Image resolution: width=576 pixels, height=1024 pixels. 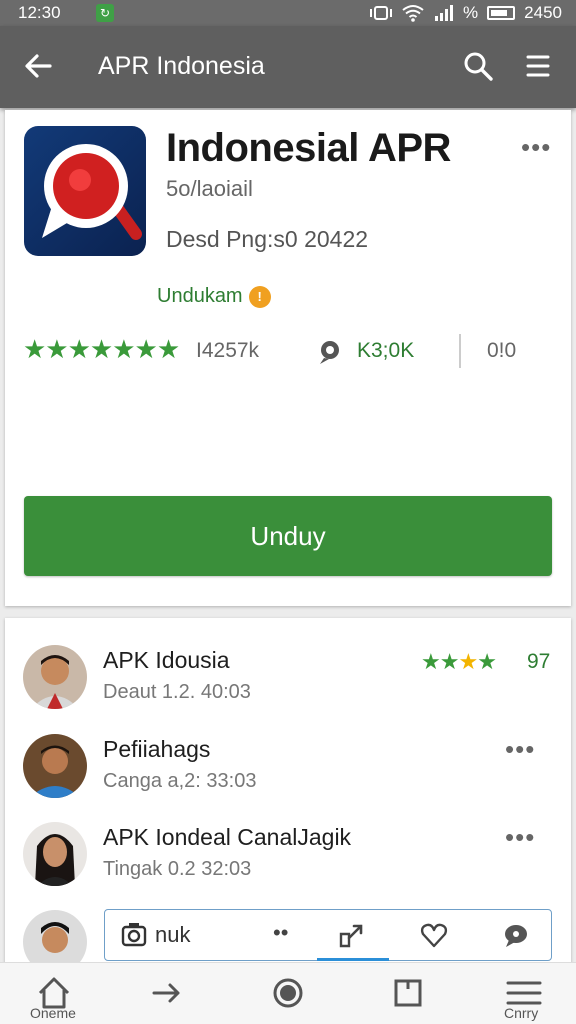 I want to click on rating-stars: ★★★★★★★, so click(x=101, y=349).